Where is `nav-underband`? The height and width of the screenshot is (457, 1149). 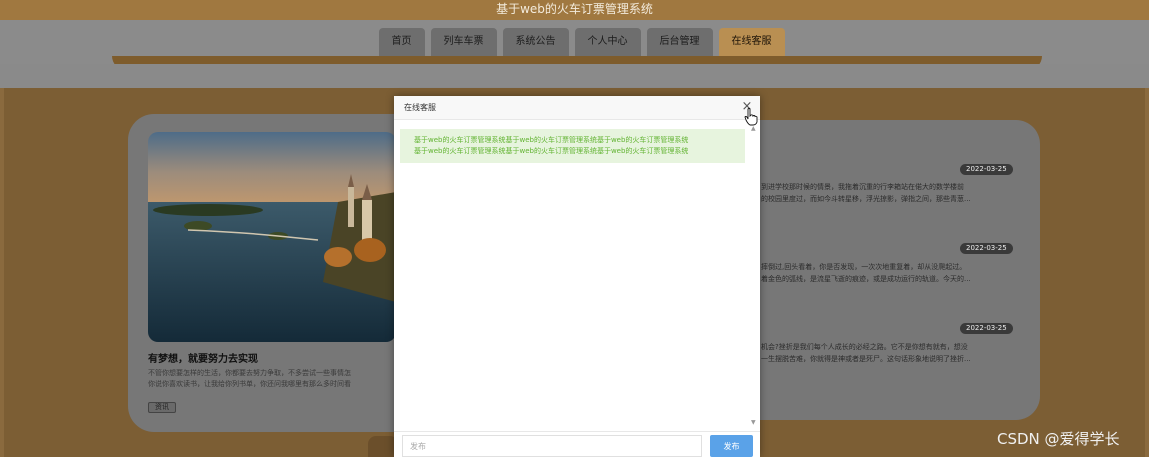
nav-underband is located at coordinates (574, 76).